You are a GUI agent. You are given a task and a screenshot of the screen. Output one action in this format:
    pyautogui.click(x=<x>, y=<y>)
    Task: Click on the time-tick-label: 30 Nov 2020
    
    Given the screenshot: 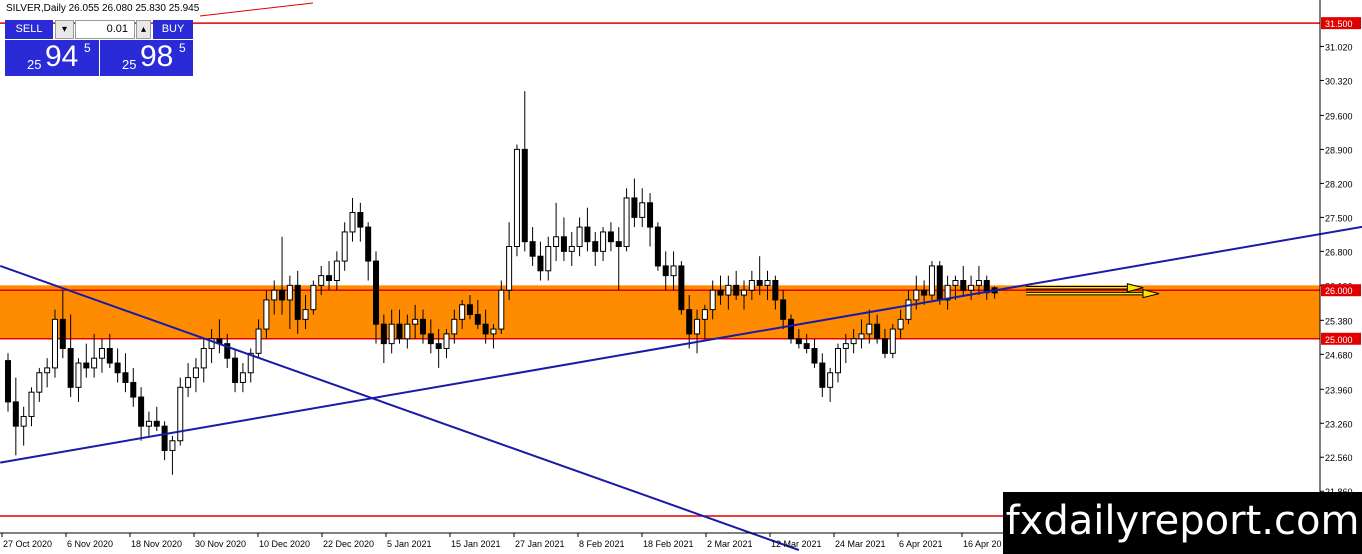 What is the action you would take?
    pyautogui.click(x=220, y=544)
    